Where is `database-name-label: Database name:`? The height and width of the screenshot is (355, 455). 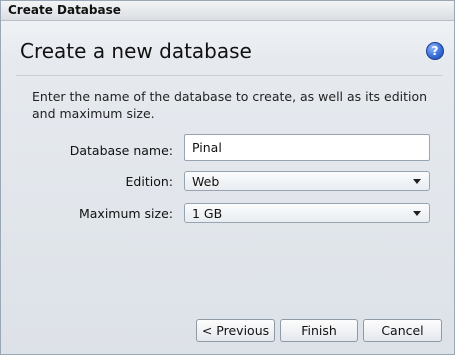 database-name-label: Database name: is located at coordinates (121, 150).